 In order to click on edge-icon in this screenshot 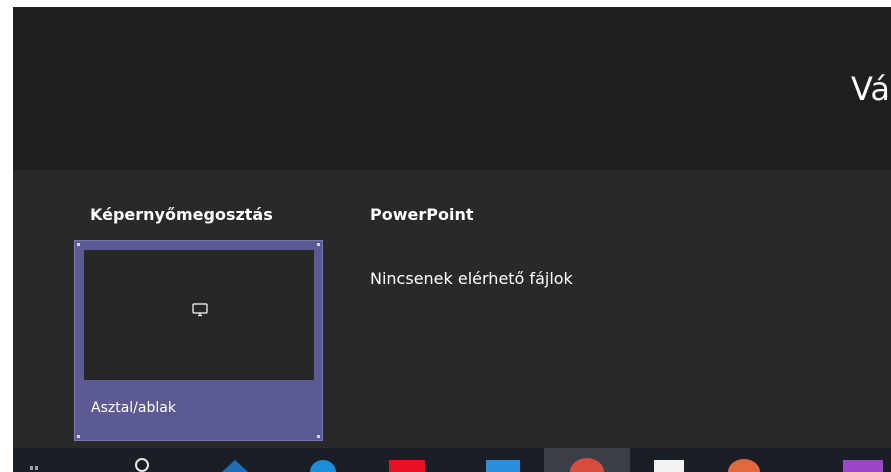, I will do `click(235, 465)`.